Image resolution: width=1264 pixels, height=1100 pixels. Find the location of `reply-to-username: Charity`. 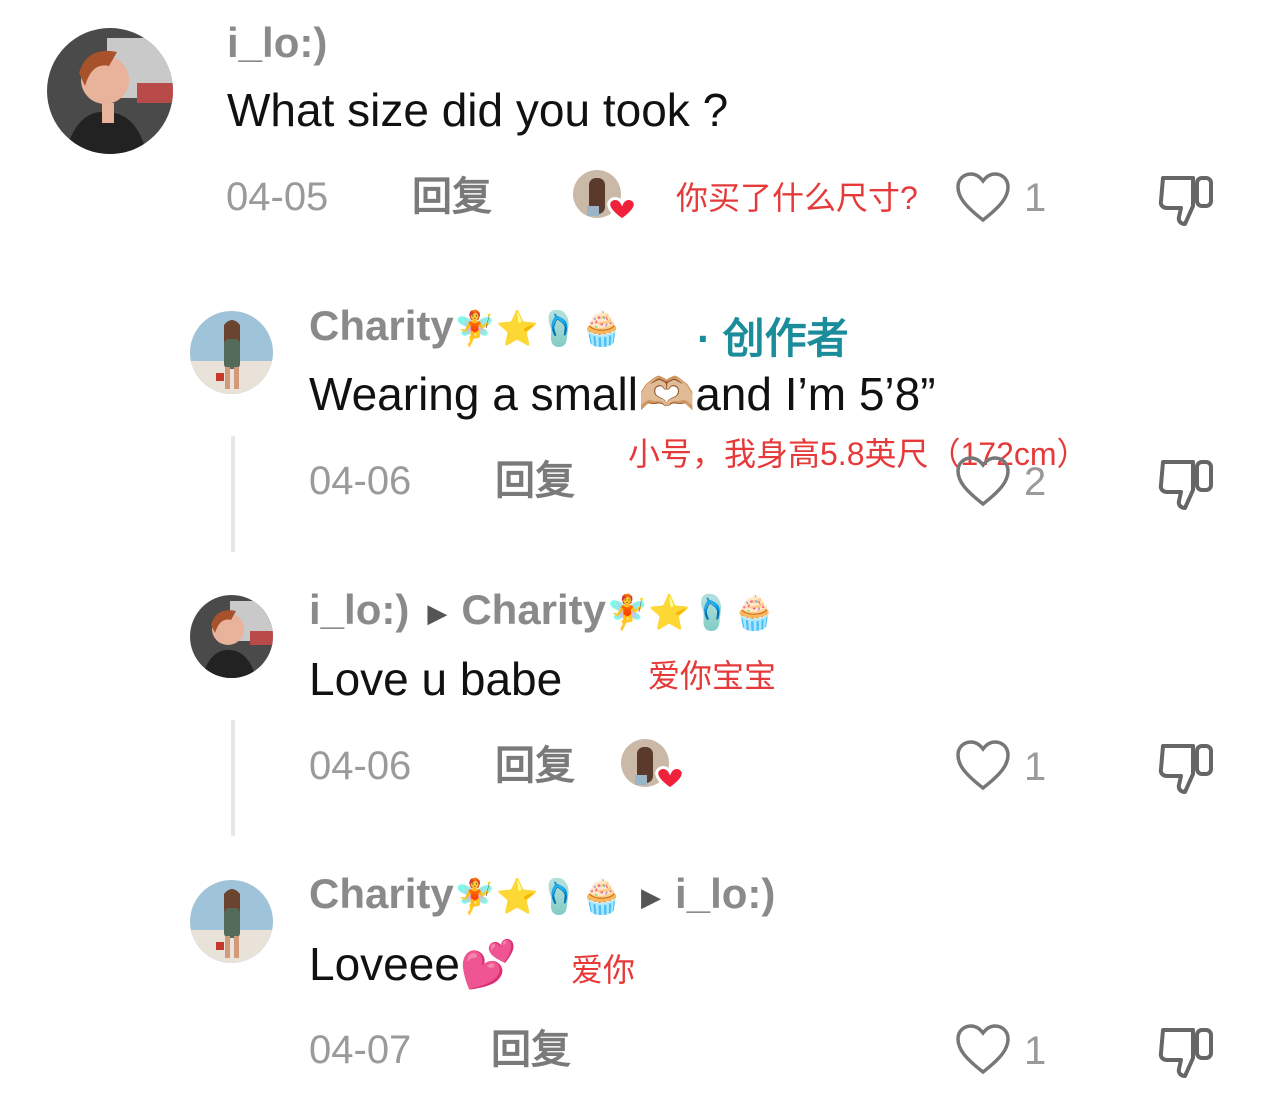

reply-to-username: Charity is located at coordinates (533, 609).